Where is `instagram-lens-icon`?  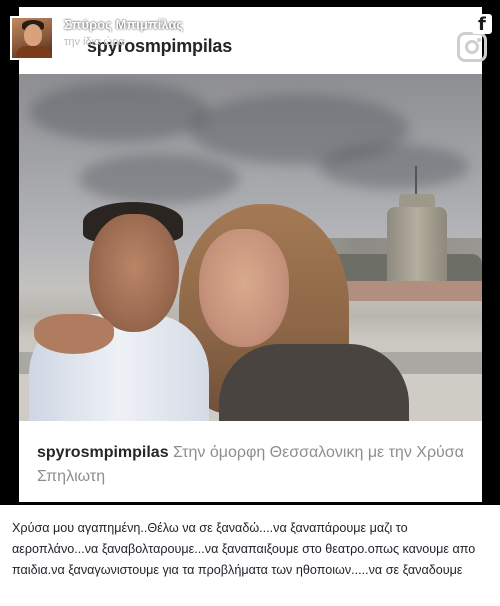
instagram-lens-icon is located at coordinates (472, 47).